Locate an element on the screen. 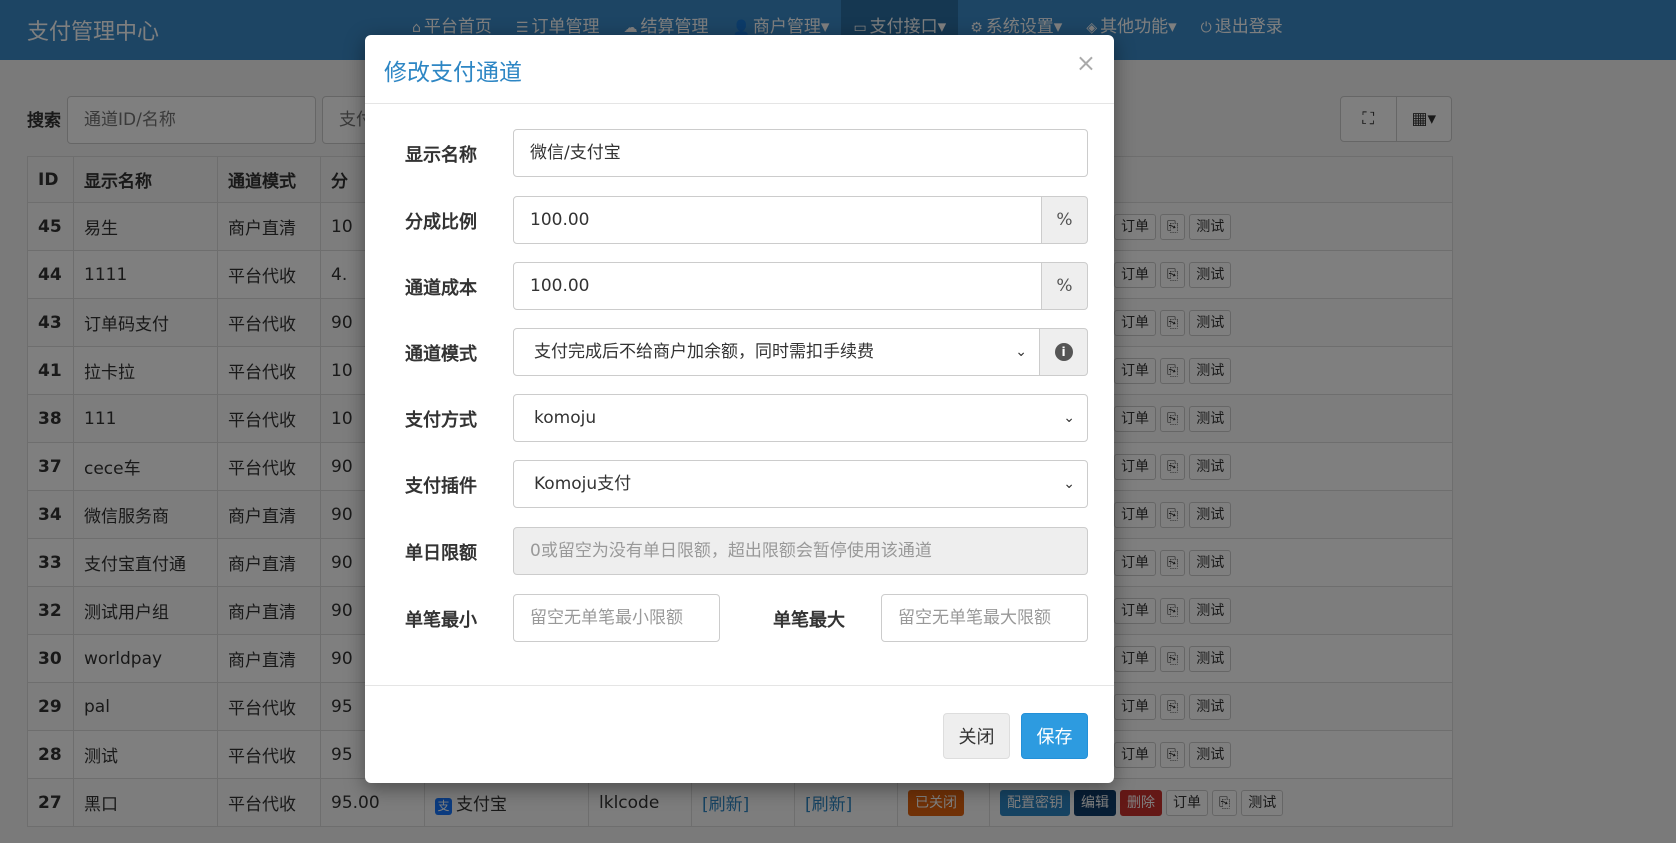 The width and height of the screenshot is (1676, 843). min-single-label: 单笔最小 is located at coordinates (441, 620).